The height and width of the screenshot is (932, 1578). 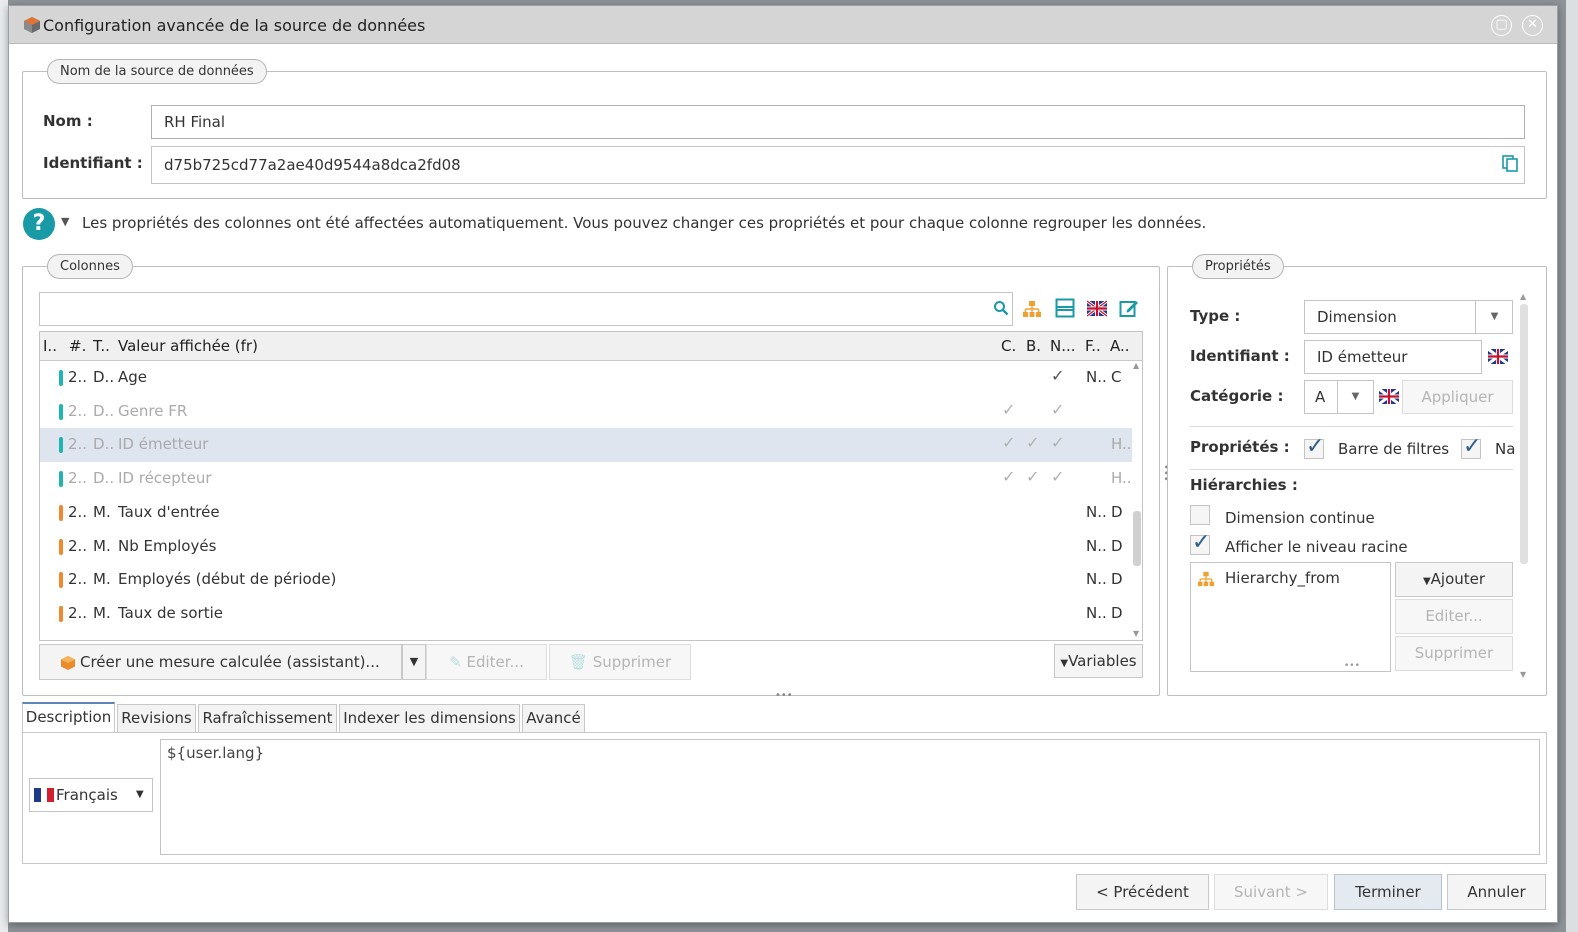 What do you see at coordinates (1524, 434) in the screenshot?
I see `properties-scroll-thumb` at bounding box center [1524, 434].